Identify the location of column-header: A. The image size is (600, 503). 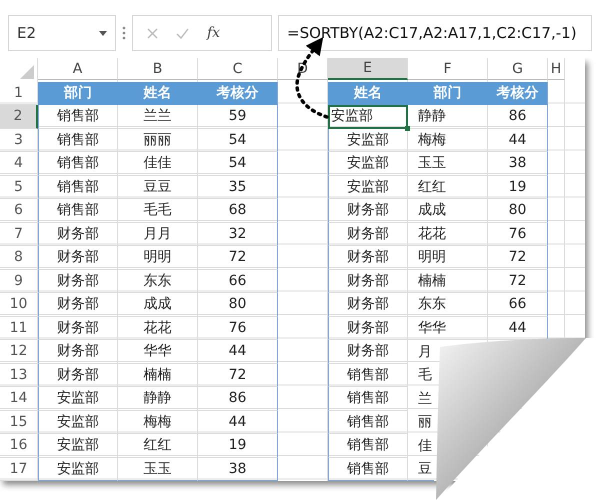
(78, 69).